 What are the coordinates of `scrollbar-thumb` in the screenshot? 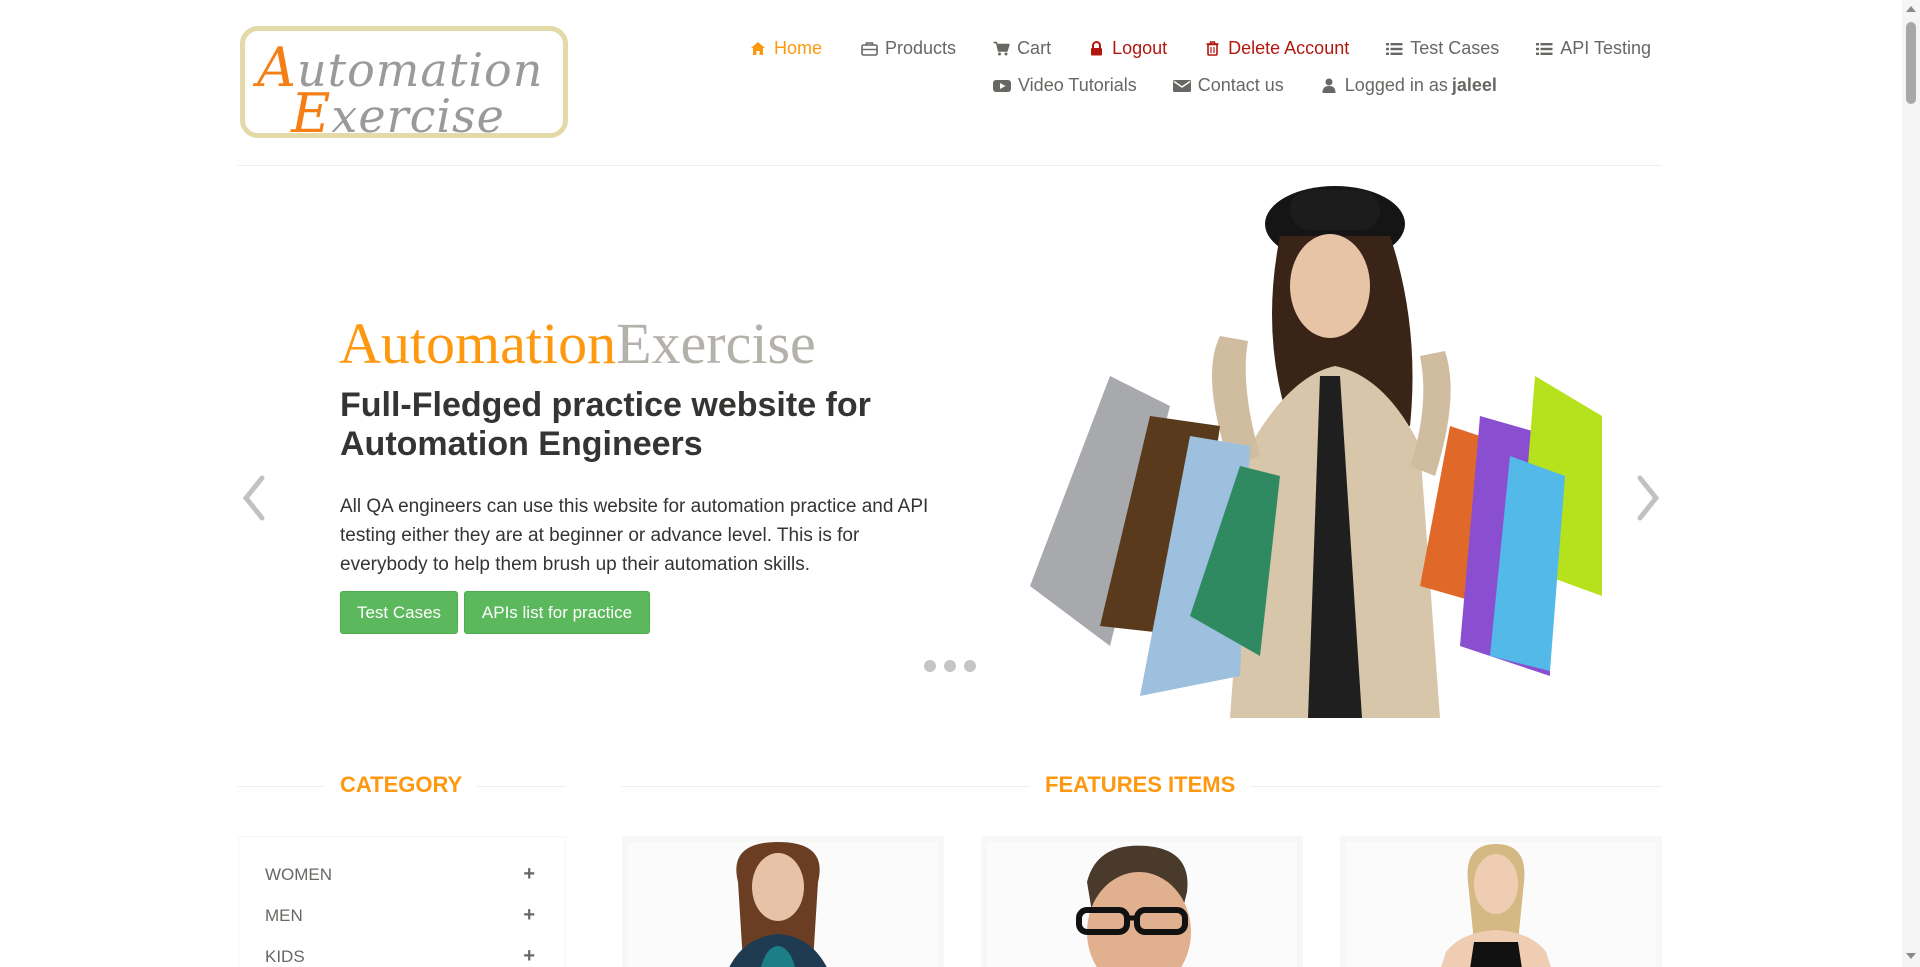 It's located at (1911, 63).